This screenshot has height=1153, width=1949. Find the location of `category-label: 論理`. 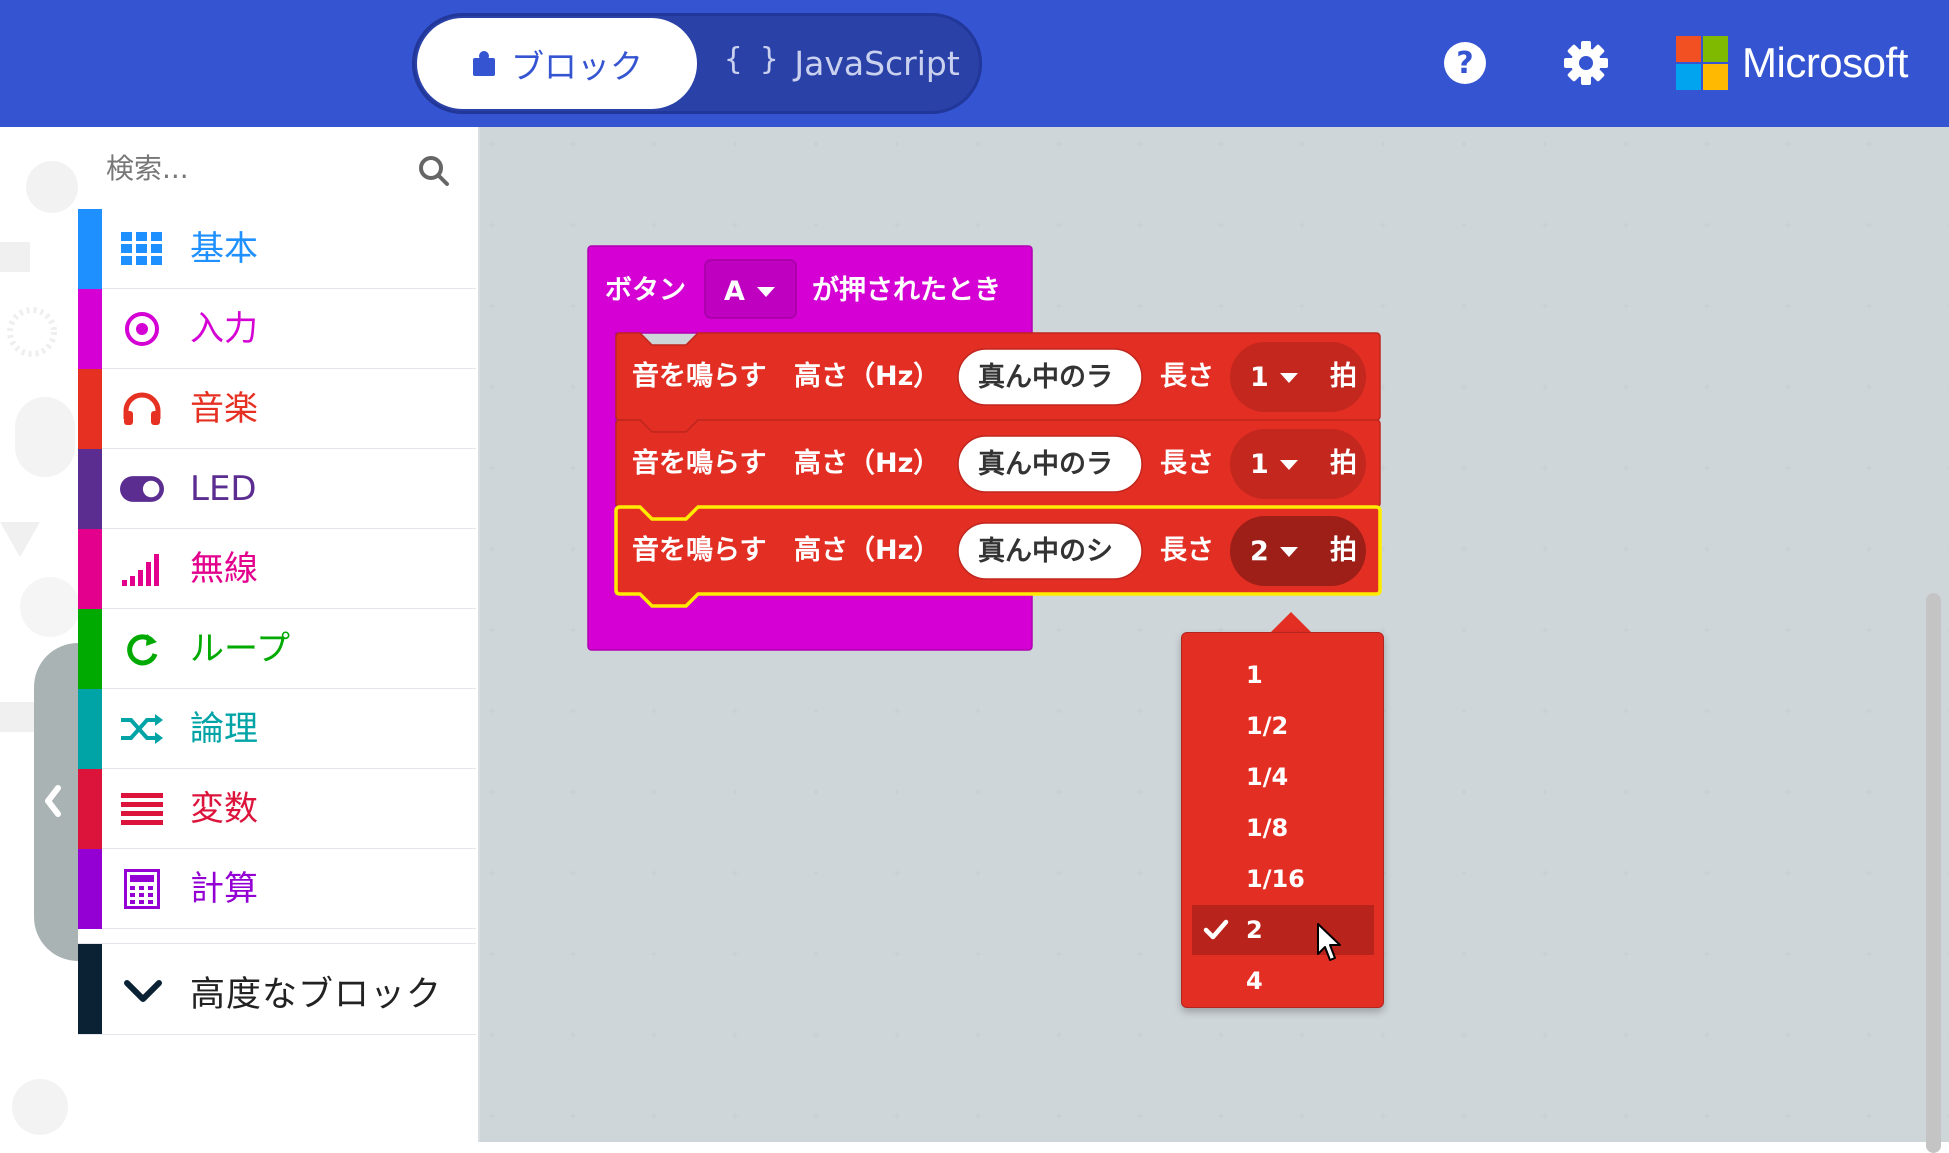

category-label: 論理 is located at coordinates (224, 729).